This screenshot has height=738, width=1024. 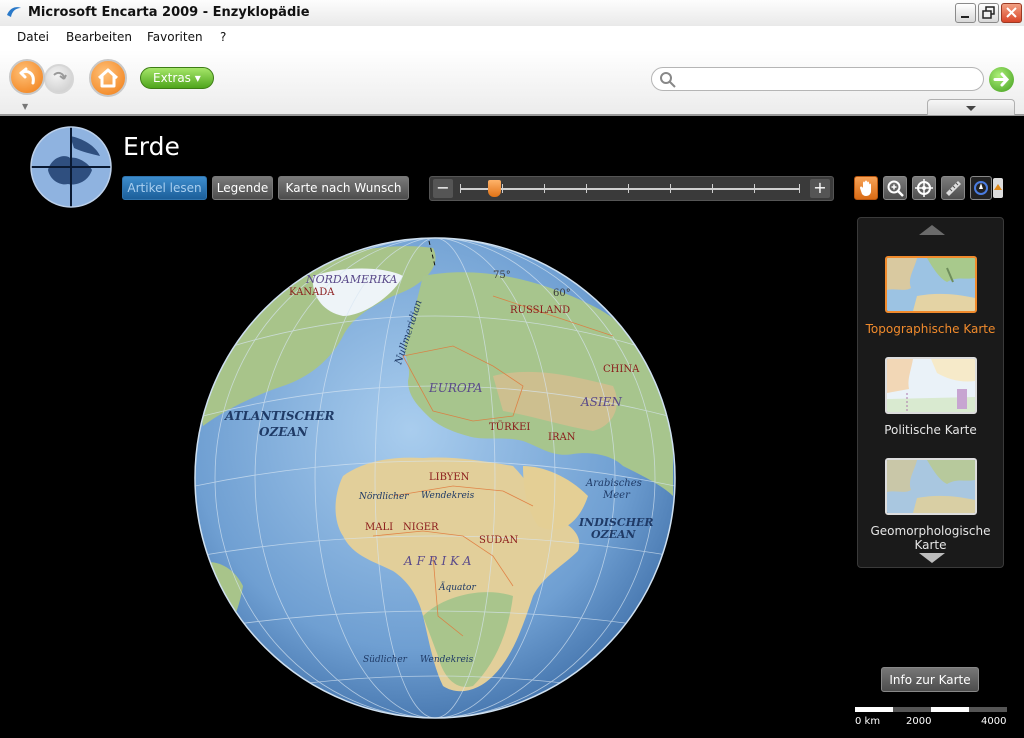 I want to click on label-tuerkei: TÜRKEI, so click(x=509, y=427).